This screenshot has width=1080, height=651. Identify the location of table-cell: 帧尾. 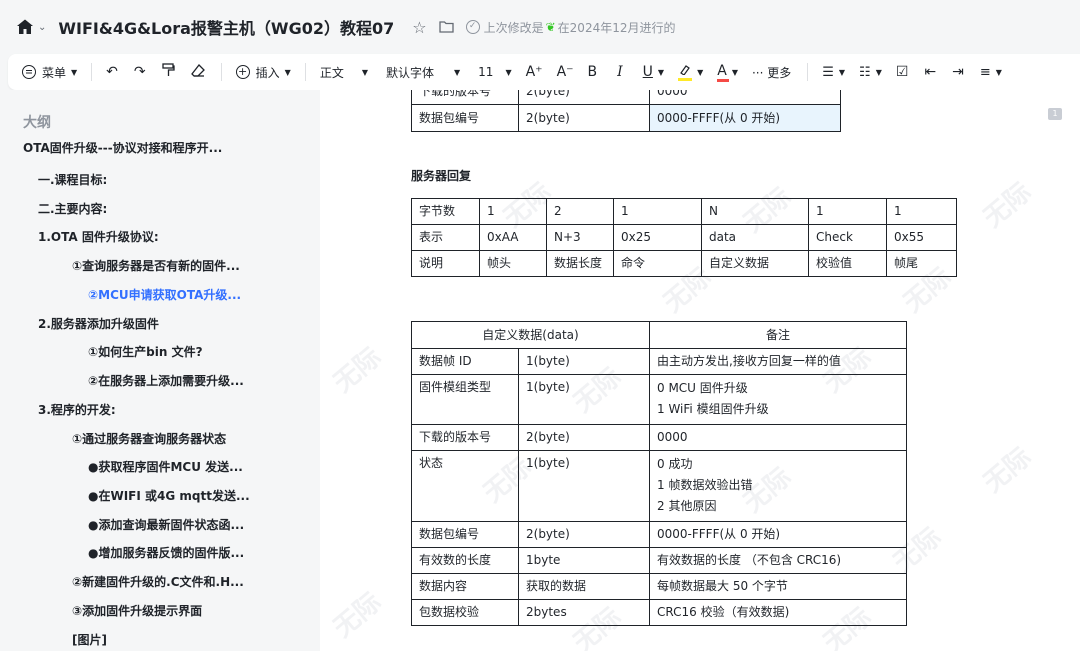
(921, 263).